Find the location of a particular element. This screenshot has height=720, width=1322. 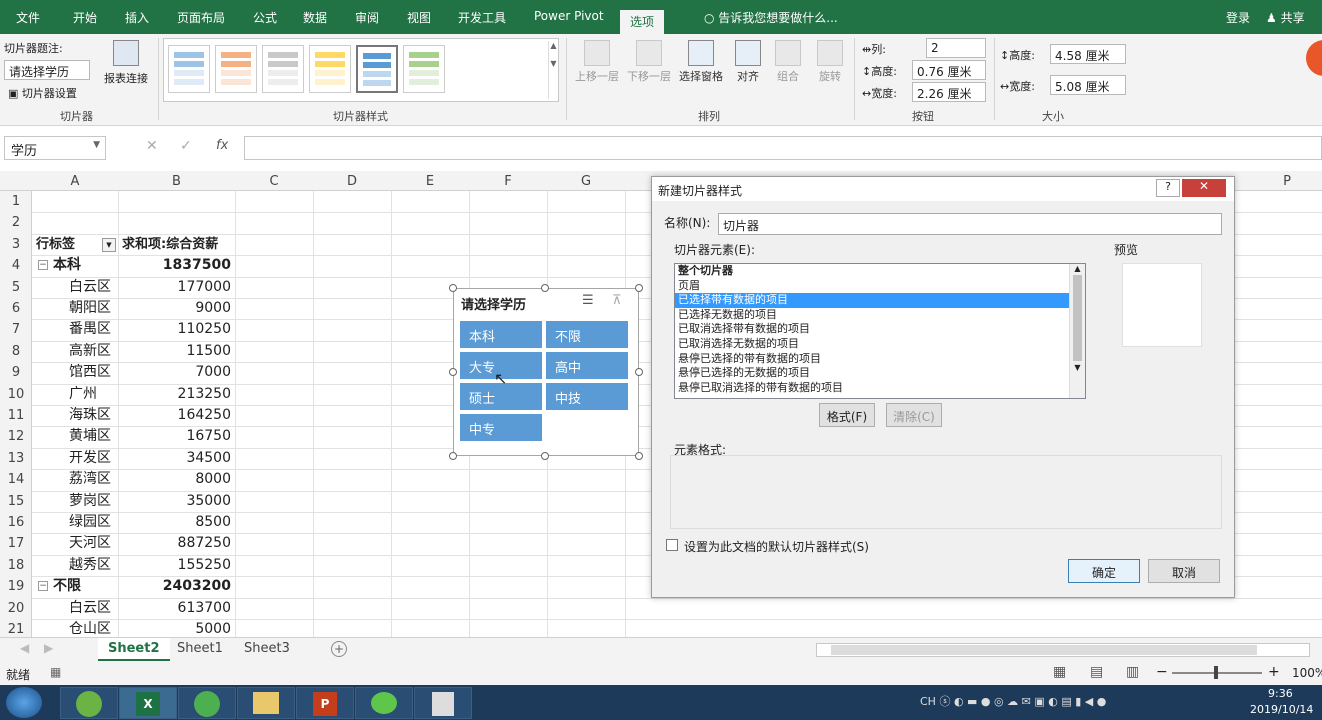

pivot-value: 7000 is located at coordinates (175, 372).